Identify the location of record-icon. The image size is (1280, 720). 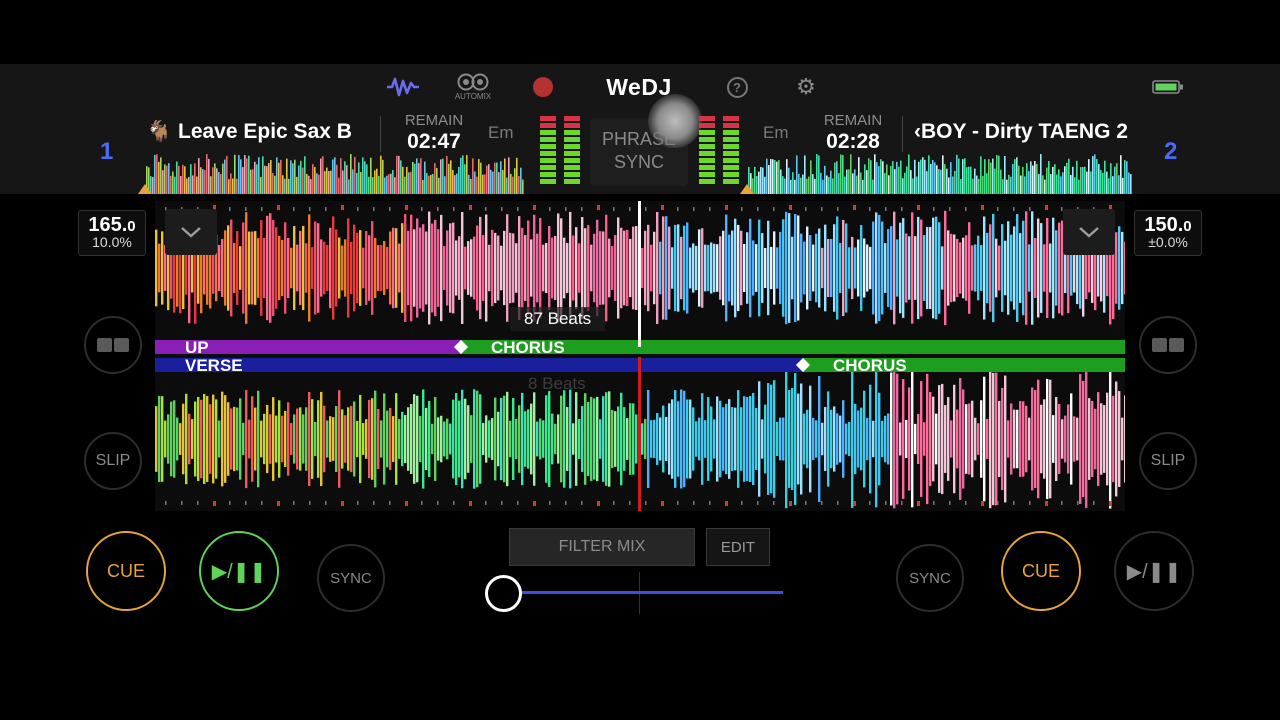
(543, 87).